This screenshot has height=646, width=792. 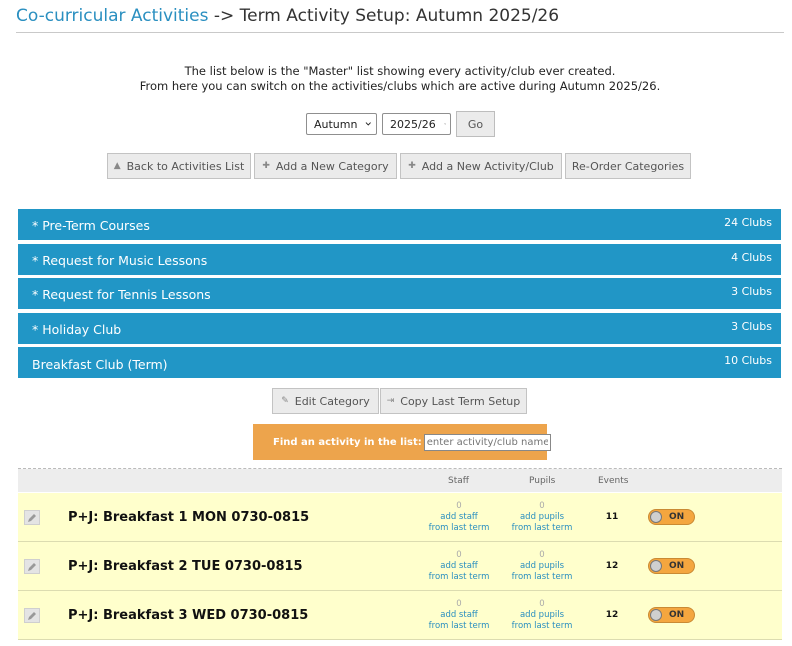 I want to click on col-pupils: Pupils, so click(x=542, y=481).